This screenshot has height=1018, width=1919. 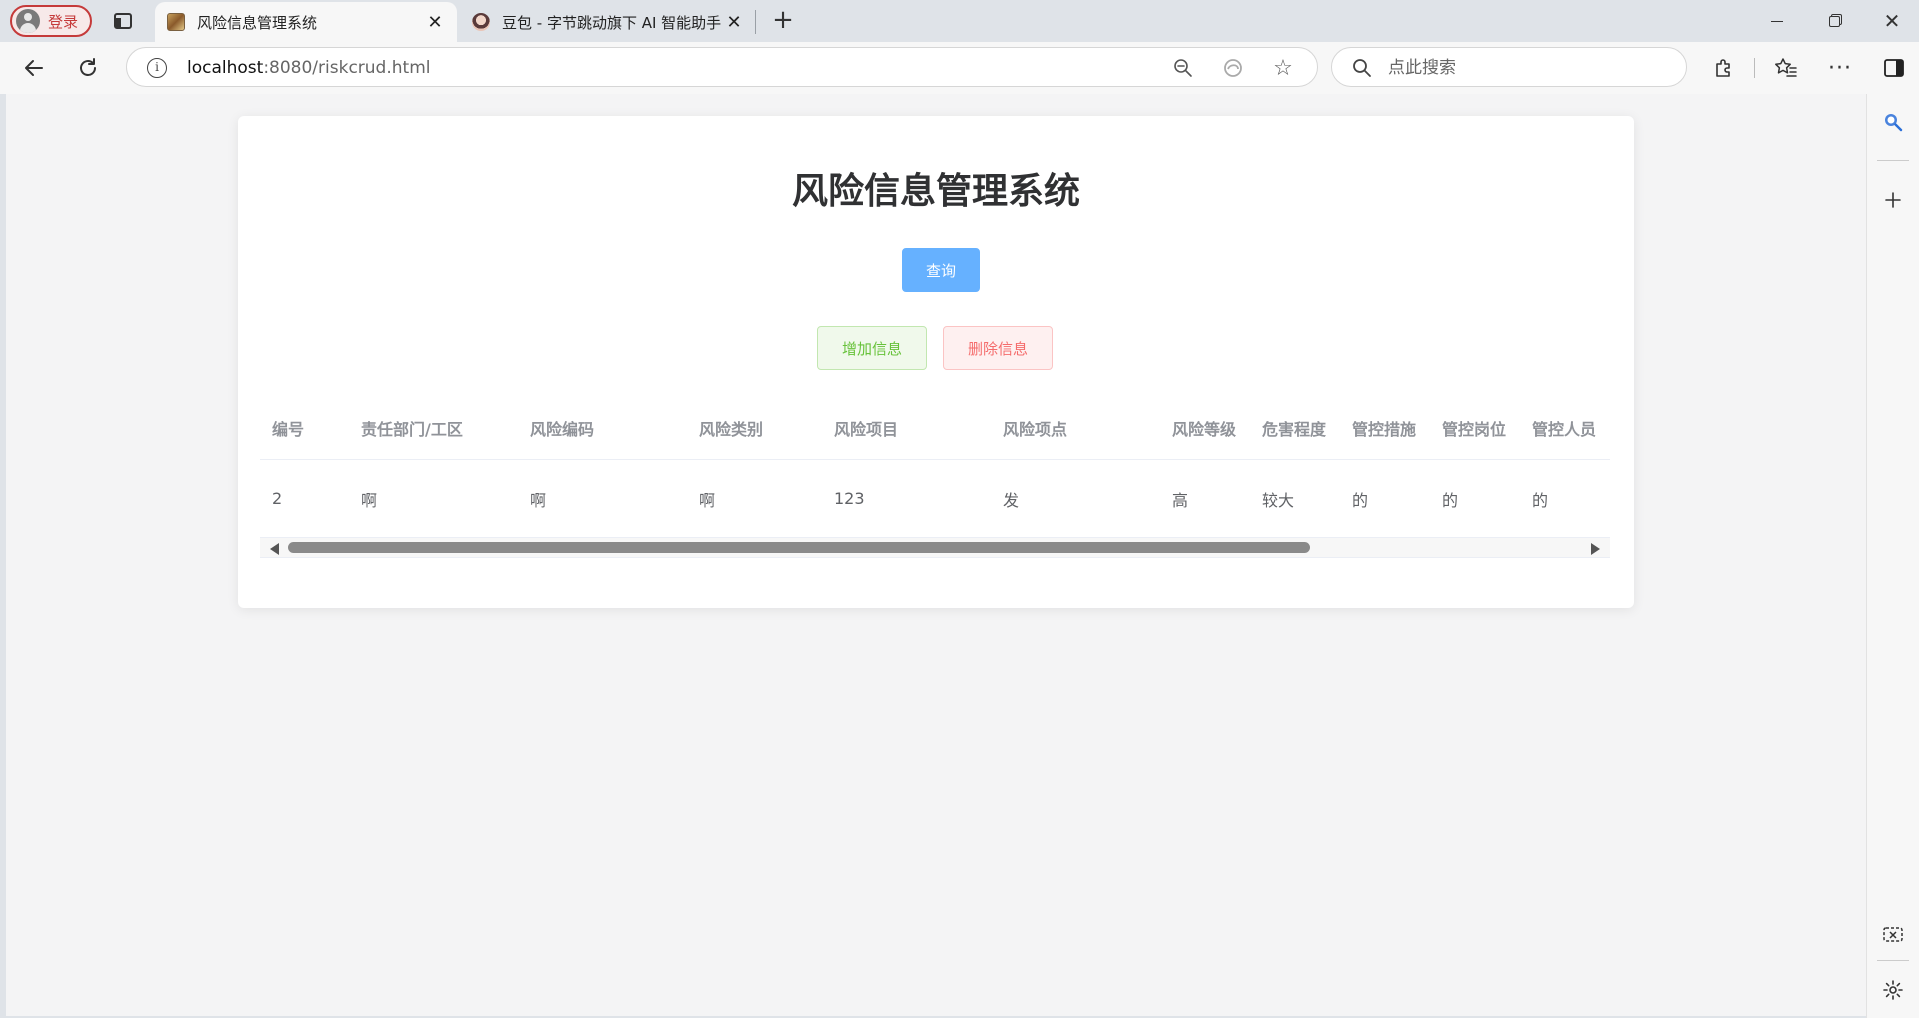 What do you see at coordinates (347, 68) in the screenshot?
I see `url-path: :8080/riskcrud.html` at bounding box center [347, 68].